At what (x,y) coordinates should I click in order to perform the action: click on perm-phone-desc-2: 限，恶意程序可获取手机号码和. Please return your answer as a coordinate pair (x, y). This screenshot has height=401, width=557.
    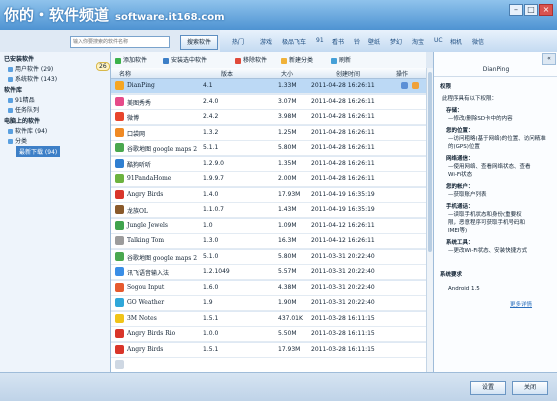
    Looking at the image, I should click on (487, 223).